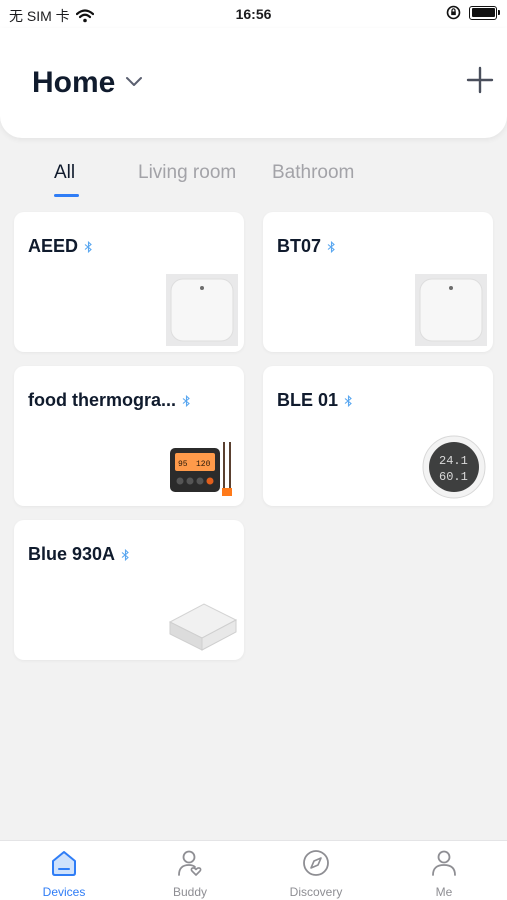 This screenshot has width=507, height=900. What do you see at coordinates (453, 477) in the screenshot?
I see `hygrometer-reading-bottom: 60.1` at bounding box center [453, 477].